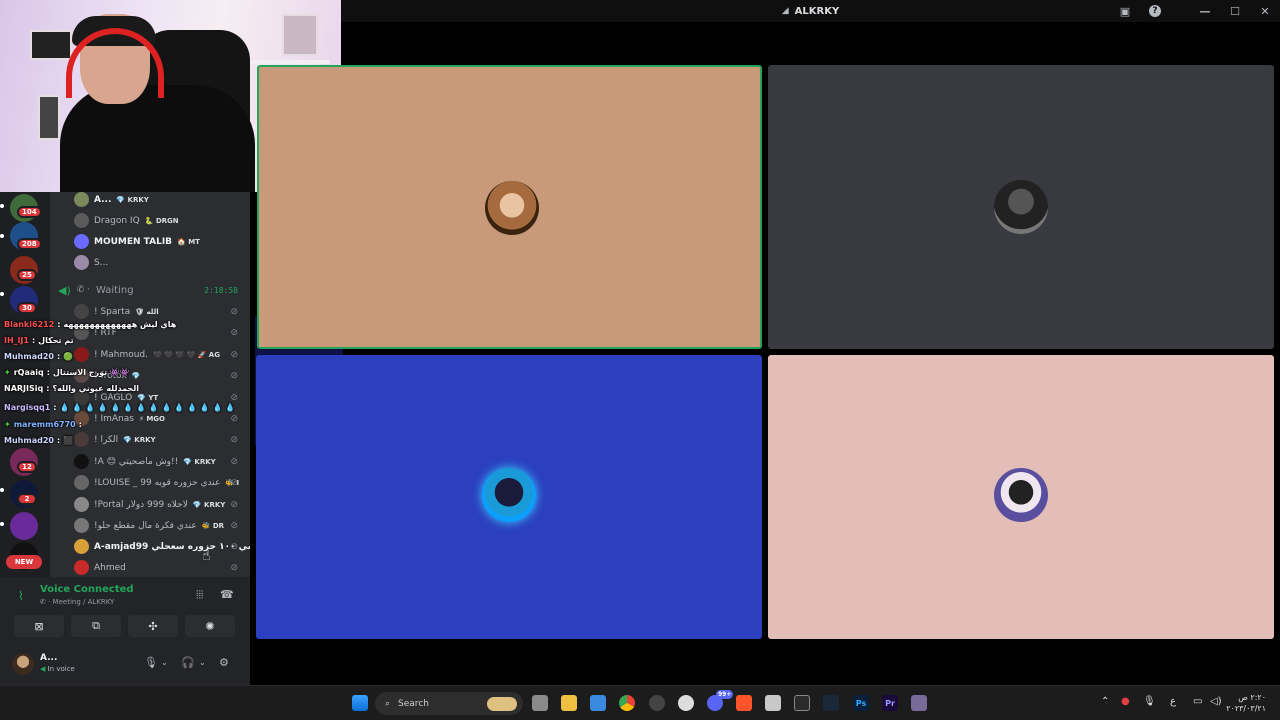 The height and width of the screenshot is (720, 1280). What do you see at coordinates (117, 220) in the screenshot?
I see `voice-user-name: Dragon IQ` at bounding box center [117, 220].